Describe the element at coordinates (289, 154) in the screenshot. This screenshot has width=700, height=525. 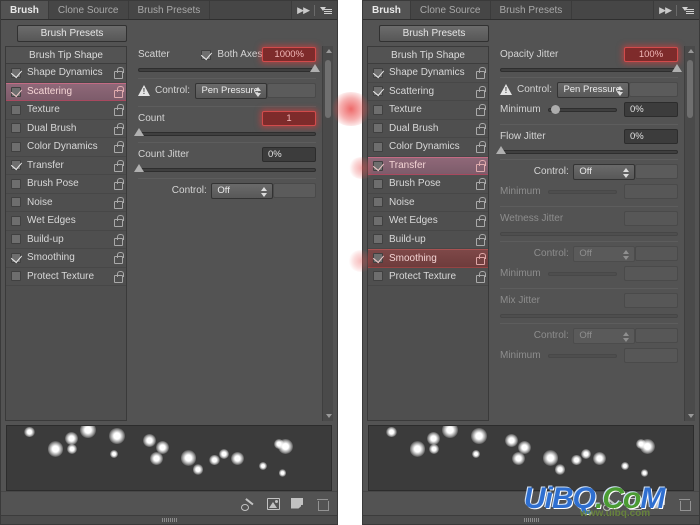
I see `count-jitter-value-field: 0%` at that location.